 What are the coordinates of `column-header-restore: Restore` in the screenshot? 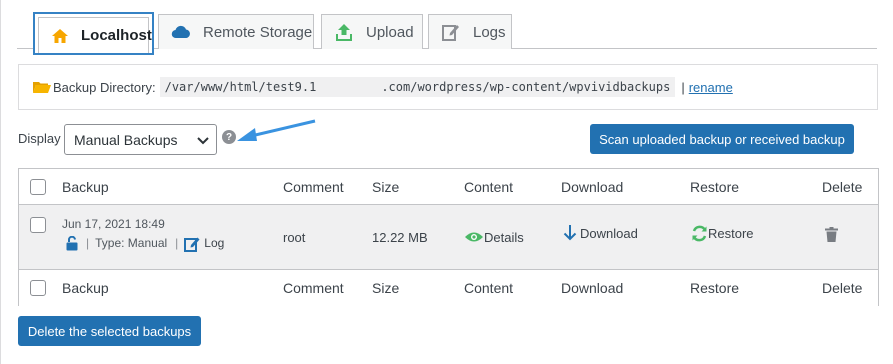 It's located at (715, 186).